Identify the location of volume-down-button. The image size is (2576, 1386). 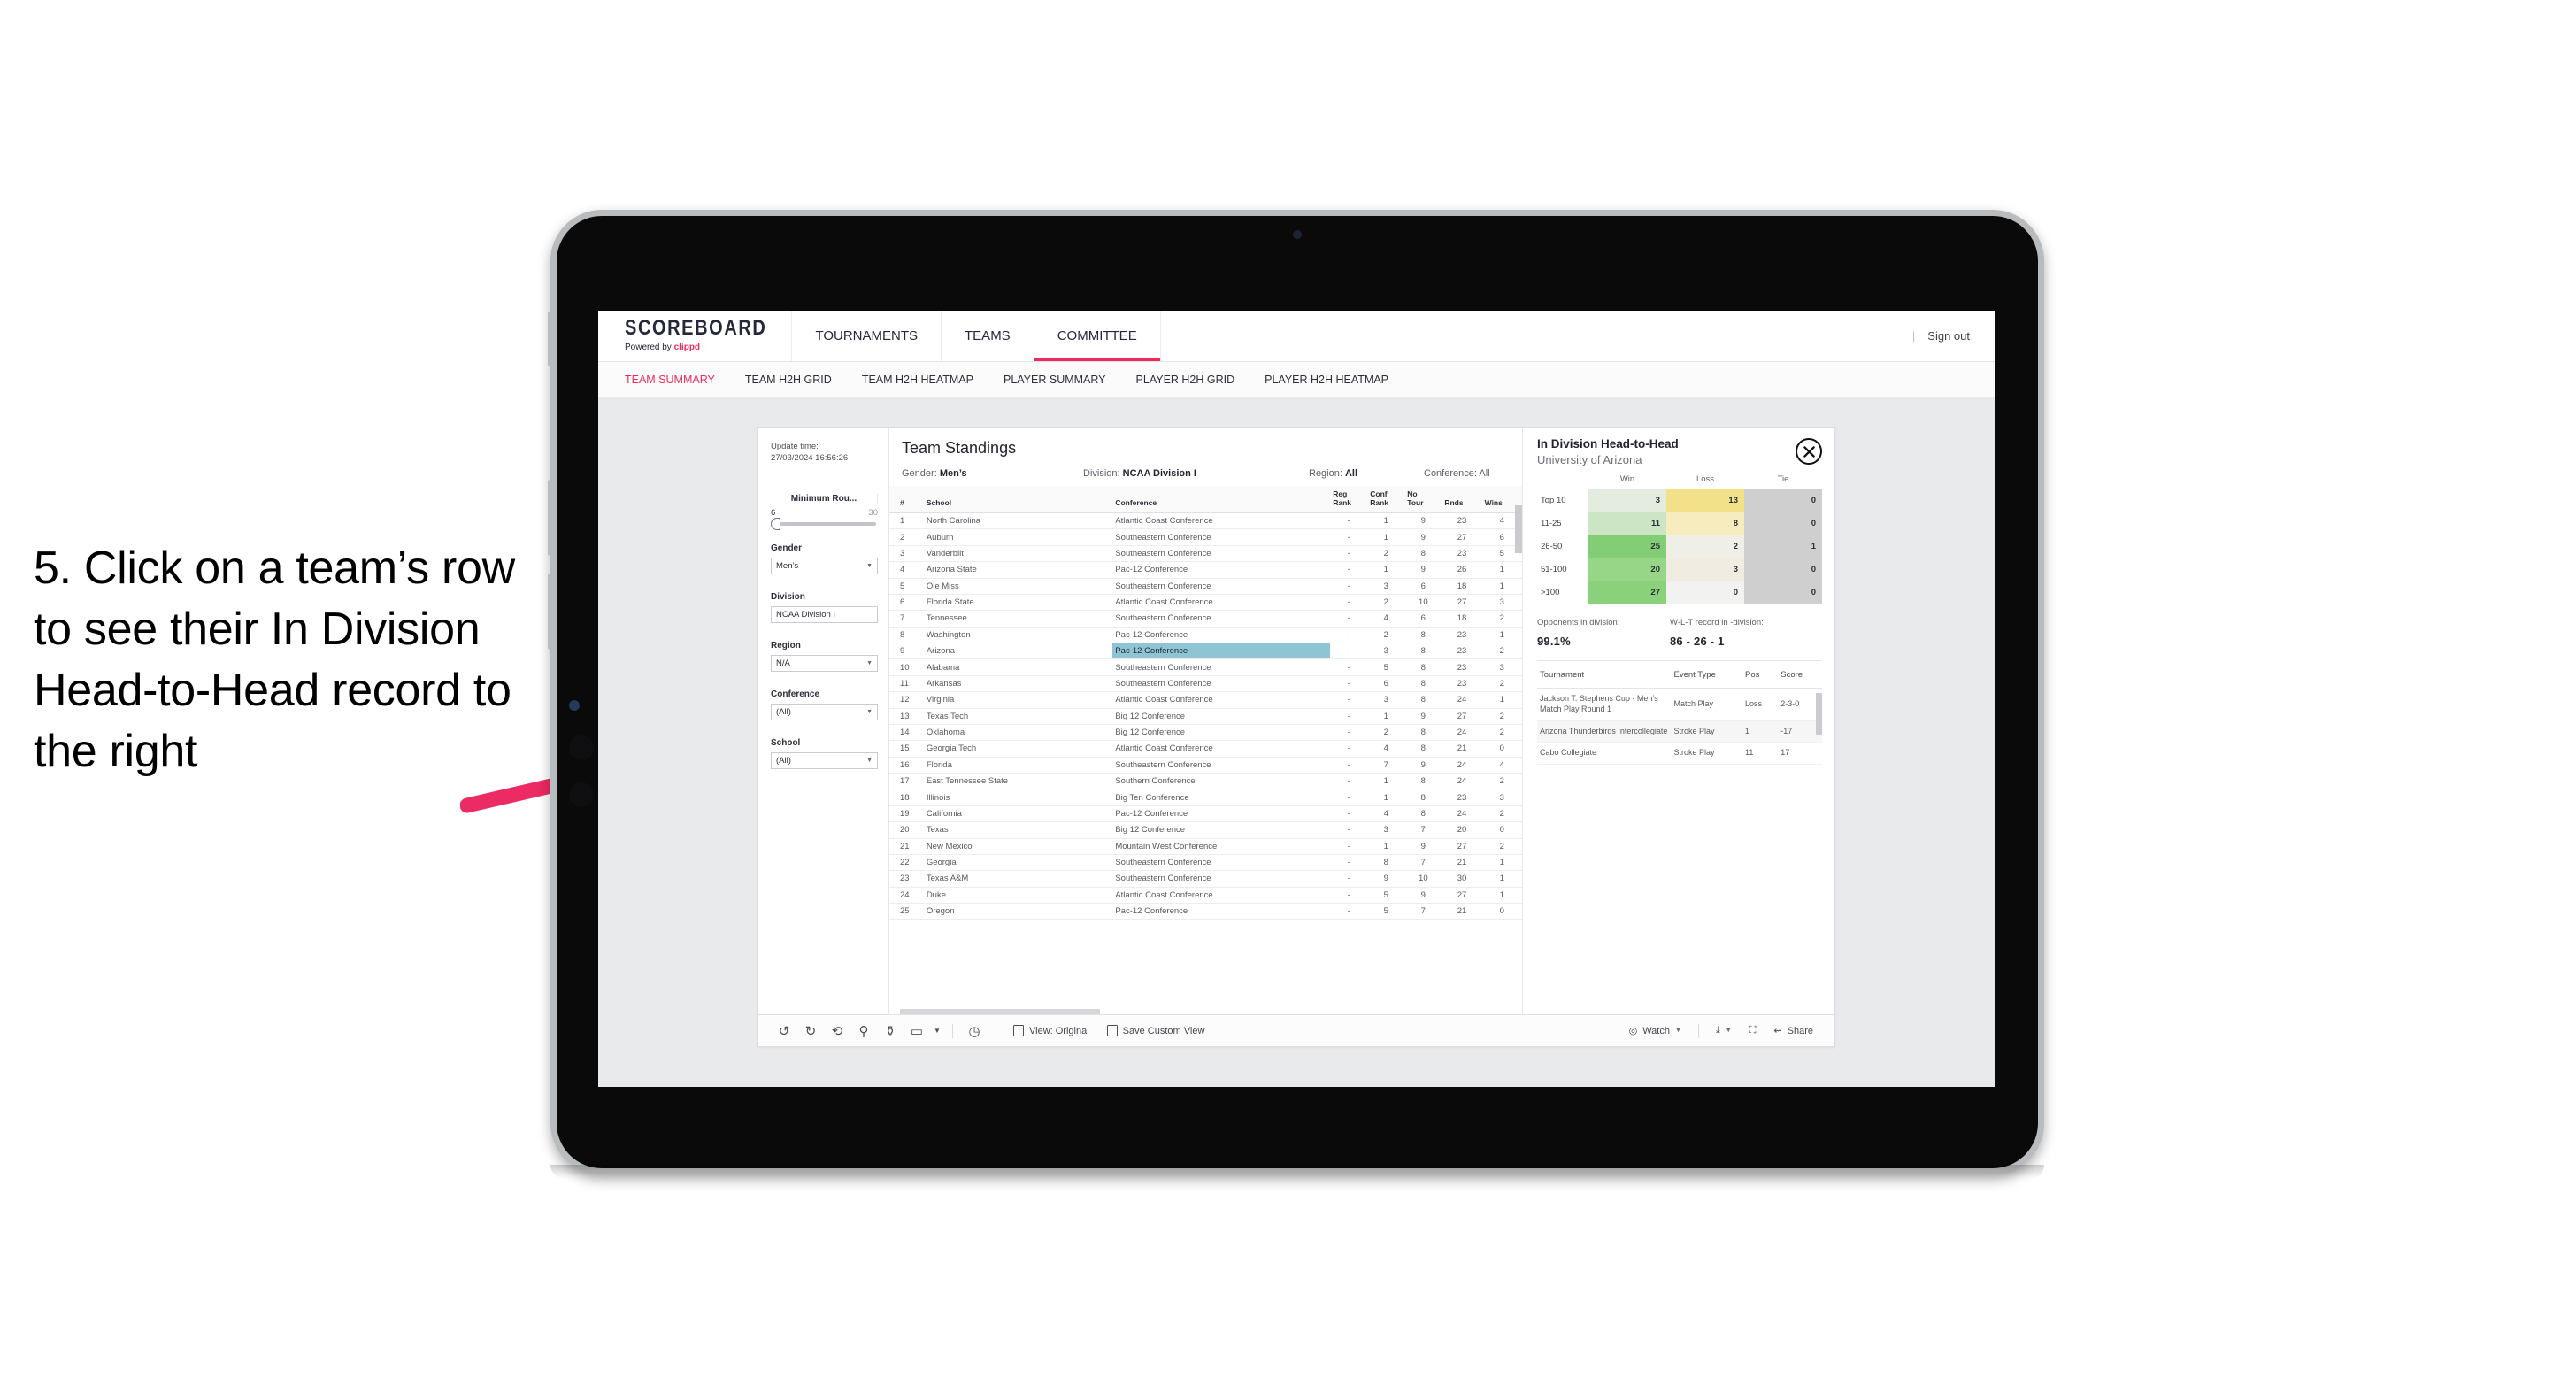
(550, 612).